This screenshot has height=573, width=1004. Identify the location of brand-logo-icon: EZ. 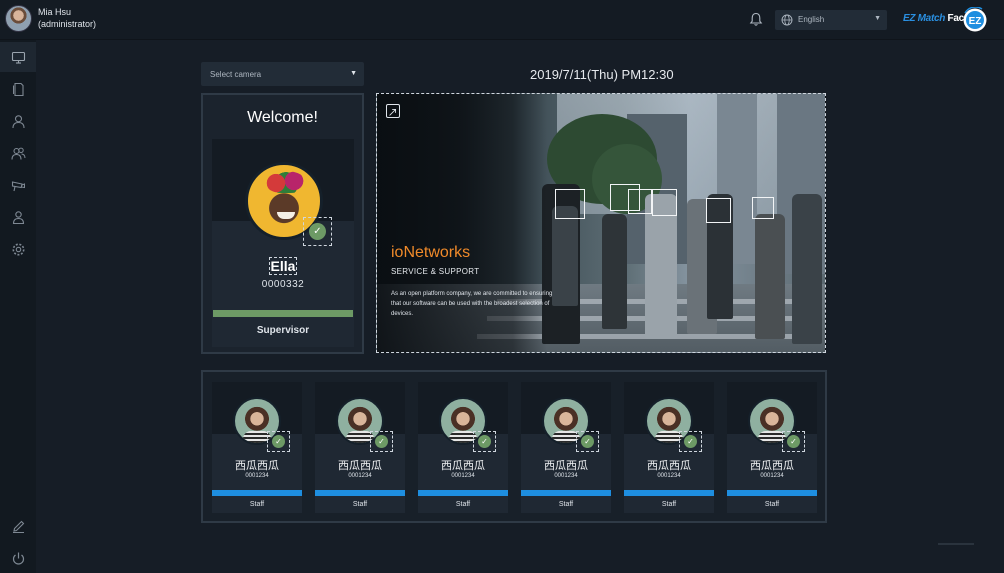
(975, 19).